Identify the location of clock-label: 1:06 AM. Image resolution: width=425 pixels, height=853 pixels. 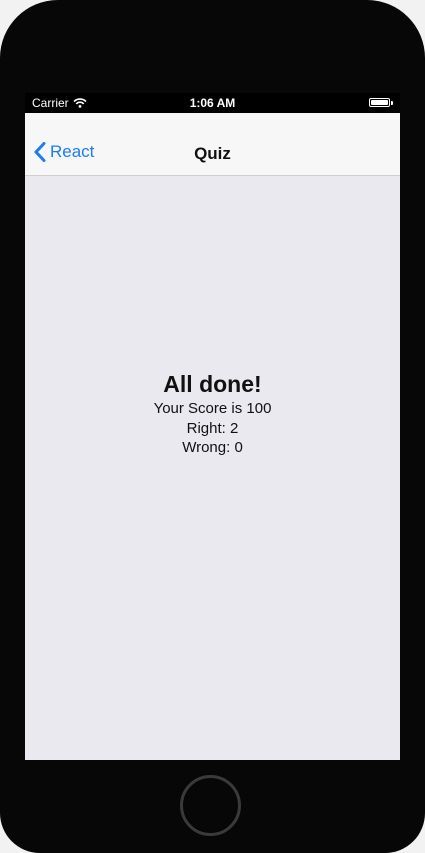
(212, 103).